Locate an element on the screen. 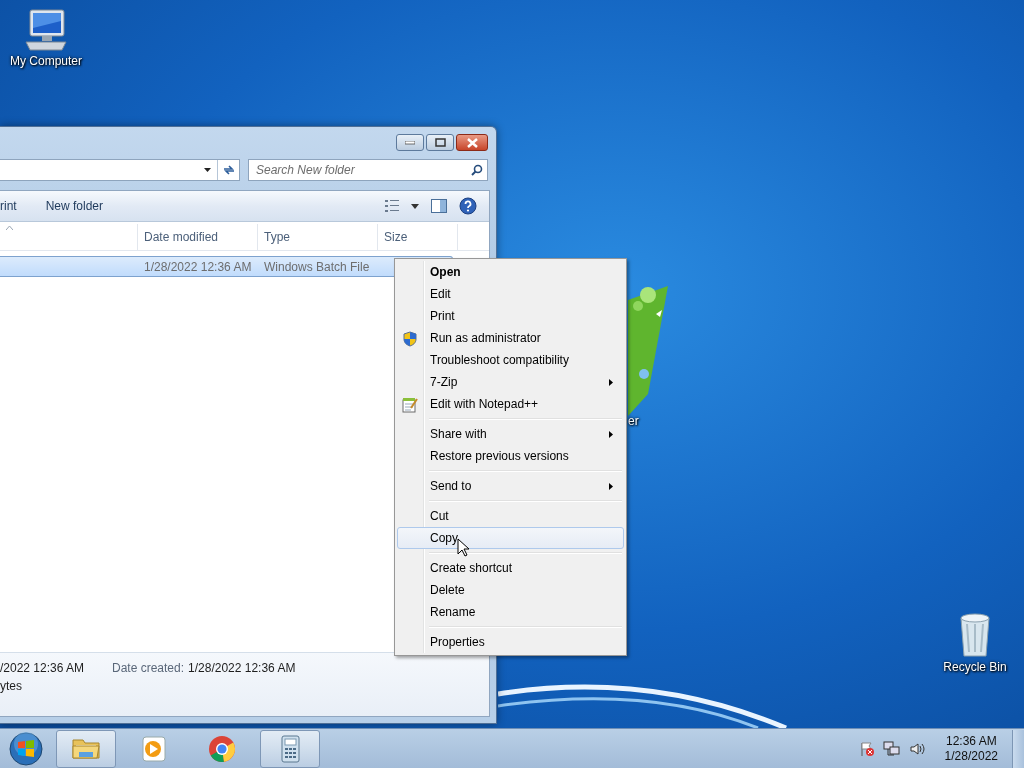 This screenshot has height=768, width=1024. column-header: Type is located at coordinates (318, 237).